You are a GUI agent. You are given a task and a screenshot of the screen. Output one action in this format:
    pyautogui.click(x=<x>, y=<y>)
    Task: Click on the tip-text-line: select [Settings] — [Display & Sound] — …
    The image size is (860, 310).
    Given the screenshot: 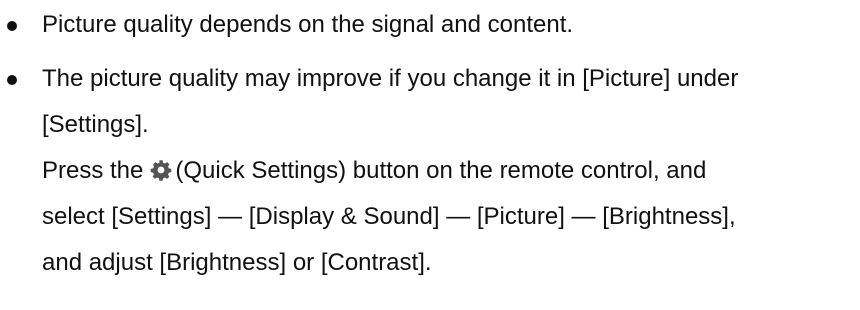 What is the action you would take?
    pyautogui.click(x=389, y=216)
    